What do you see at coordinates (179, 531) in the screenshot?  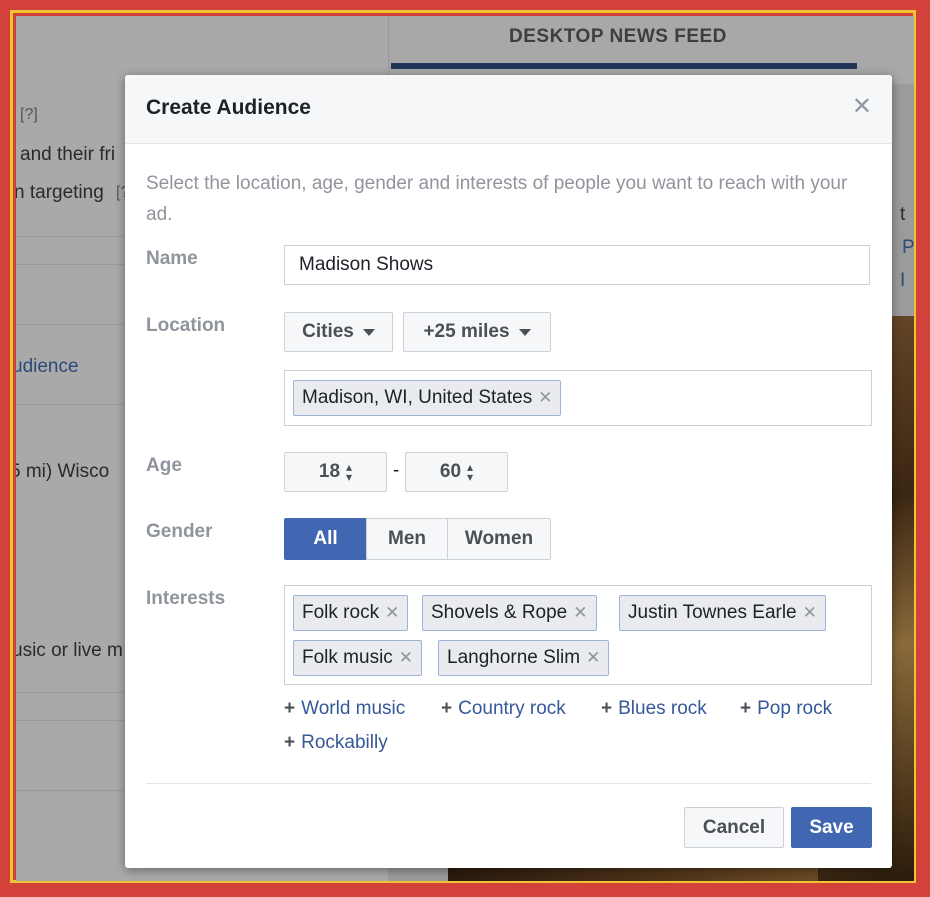 I see `gender-label: Gender` at bounding box center [179, 531].